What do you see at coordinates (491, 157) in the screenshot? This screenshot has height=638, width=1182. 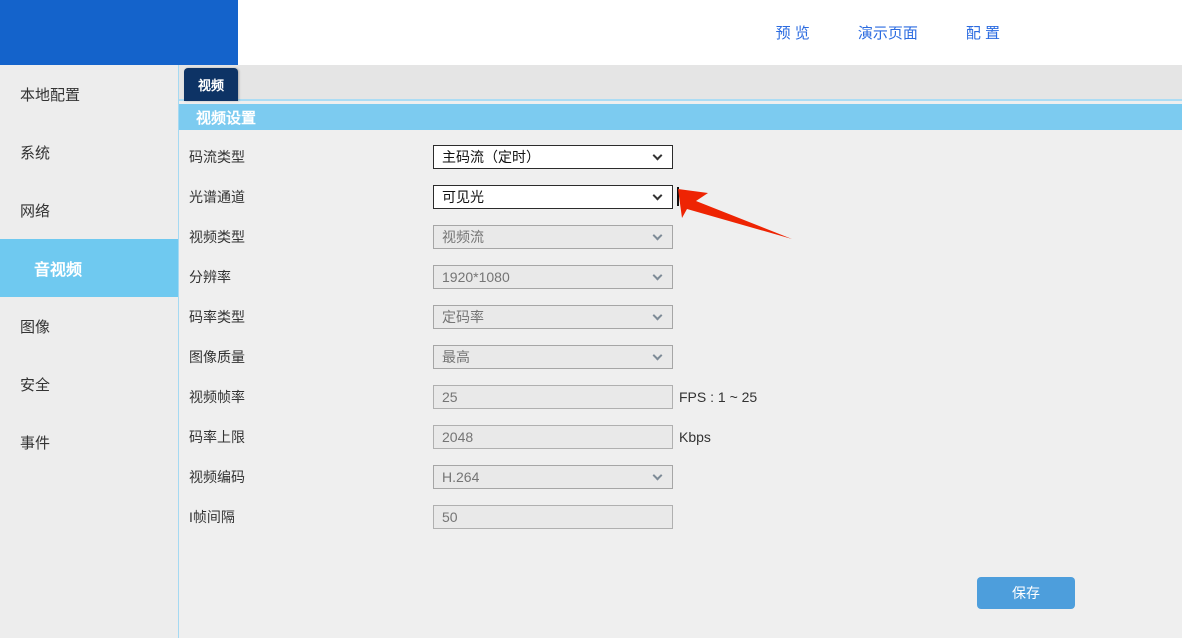 I see `stream-type-value: 主码流（定时）` at bounding box center [491, 157].